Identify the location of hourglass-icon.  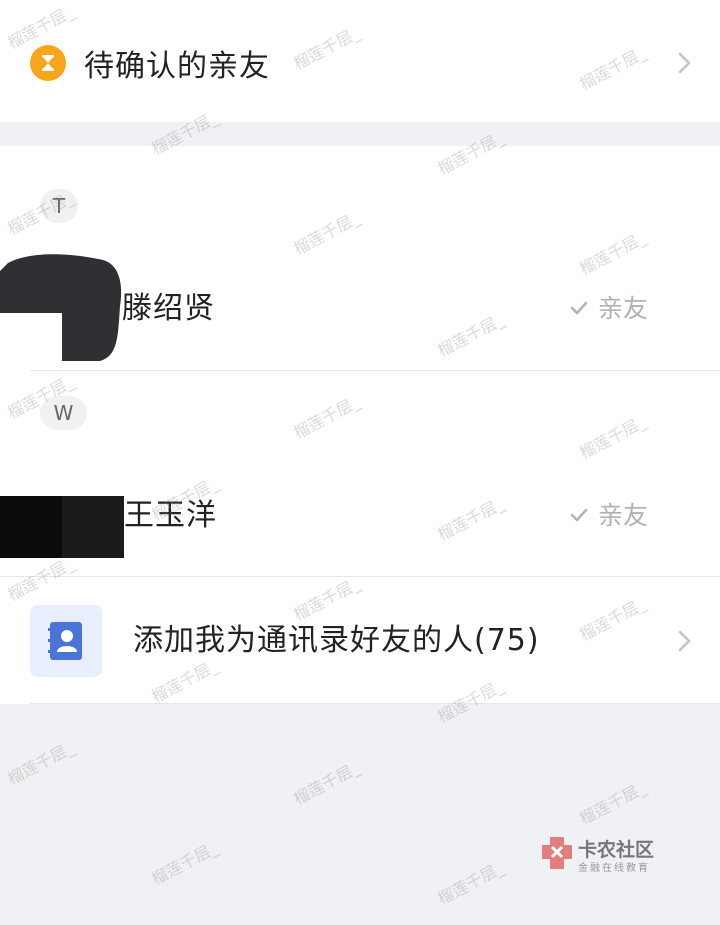
(48, 63).